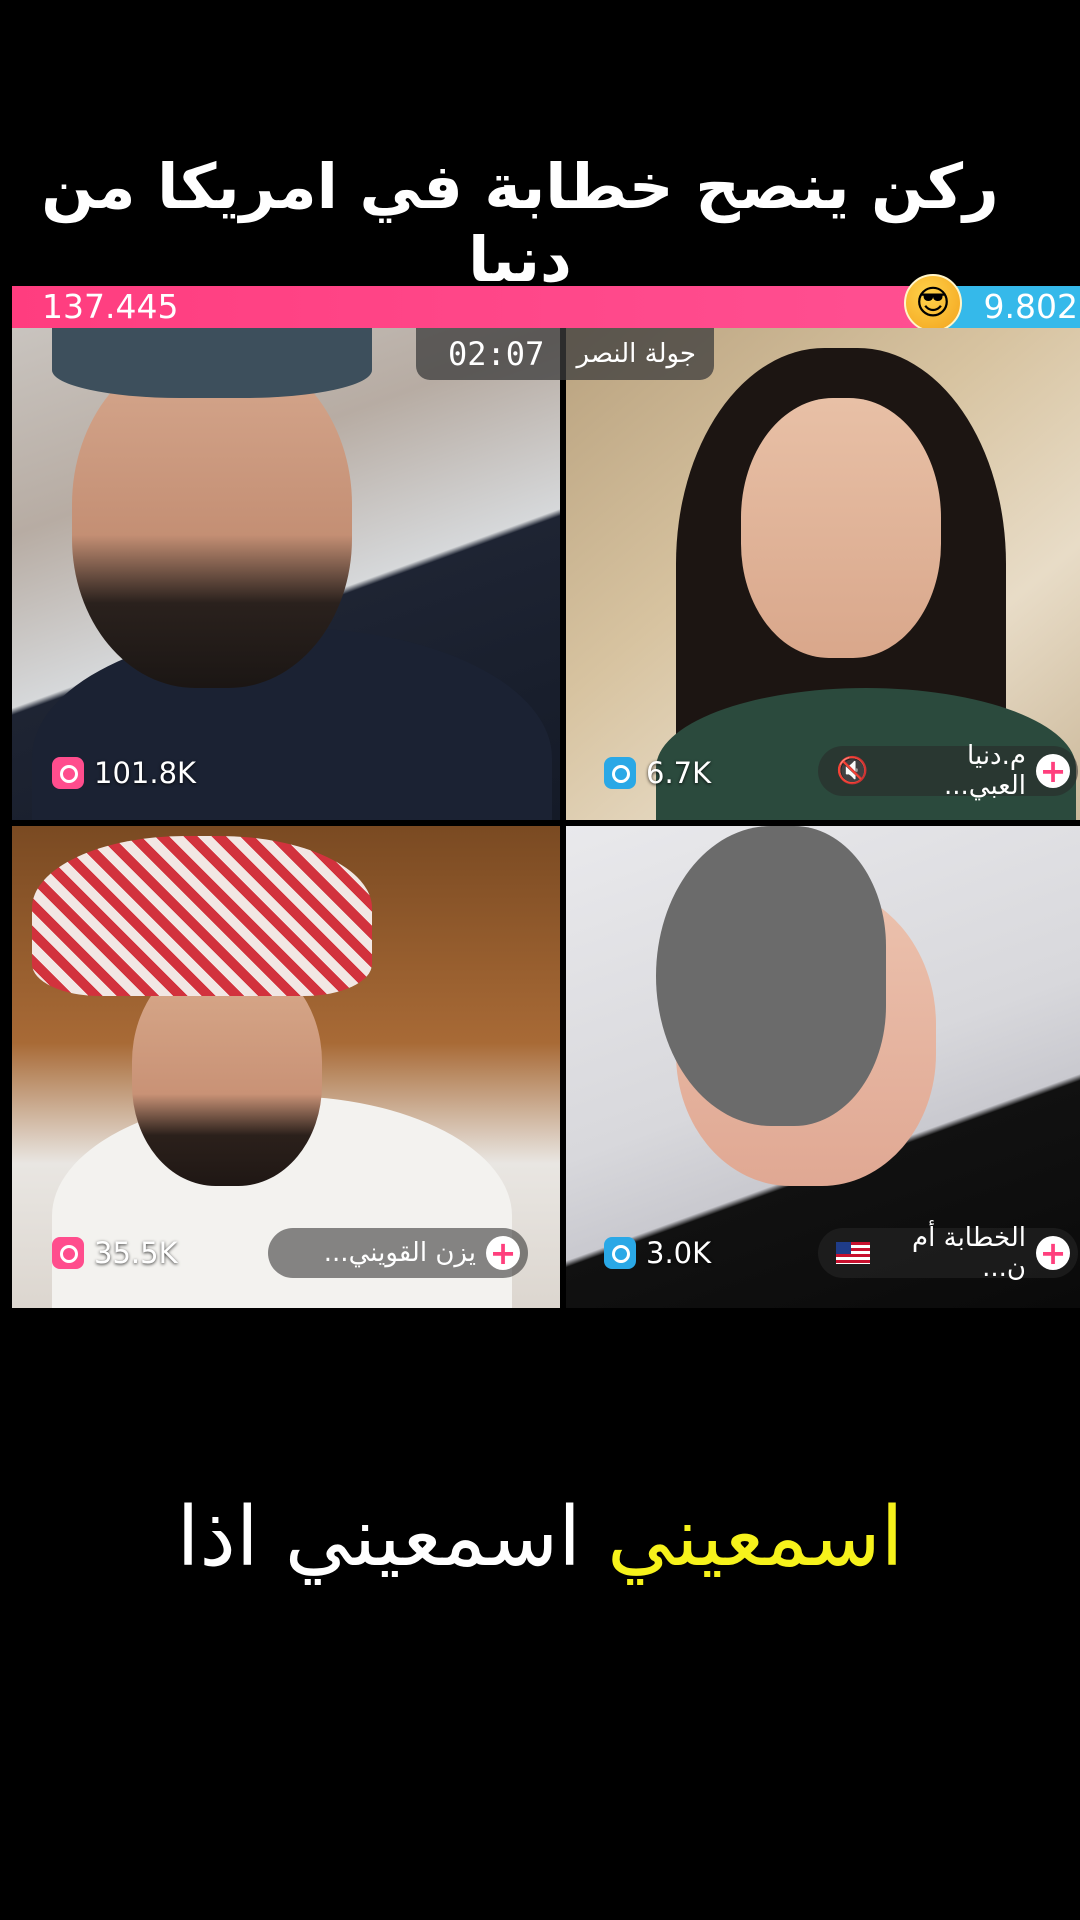 Image resolution: width=1080 pixels, height=1920 pixels. I want to click on video-tile-1: 101.8K, so click(286, 574).